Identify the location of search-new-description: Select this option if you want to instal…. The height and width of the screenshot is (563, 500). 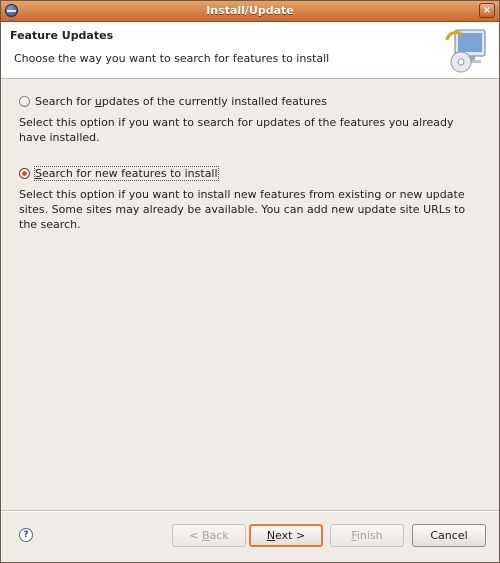
(242, 209).